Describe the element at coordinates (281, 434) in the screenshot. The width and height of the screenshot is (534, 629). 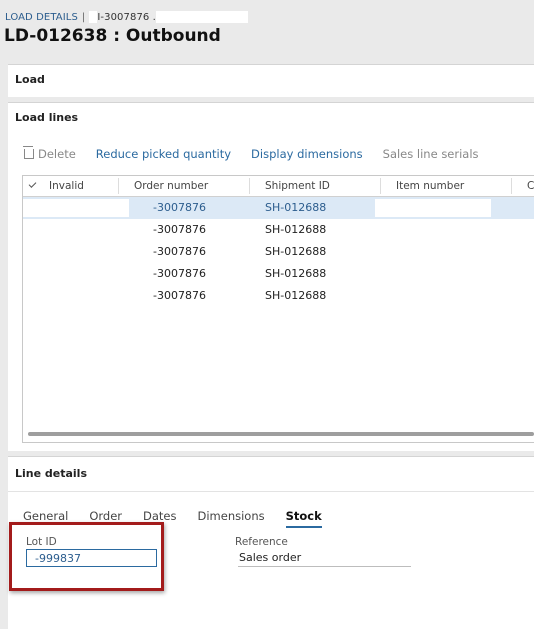
I see `horizontal-scrollbar` at that location.